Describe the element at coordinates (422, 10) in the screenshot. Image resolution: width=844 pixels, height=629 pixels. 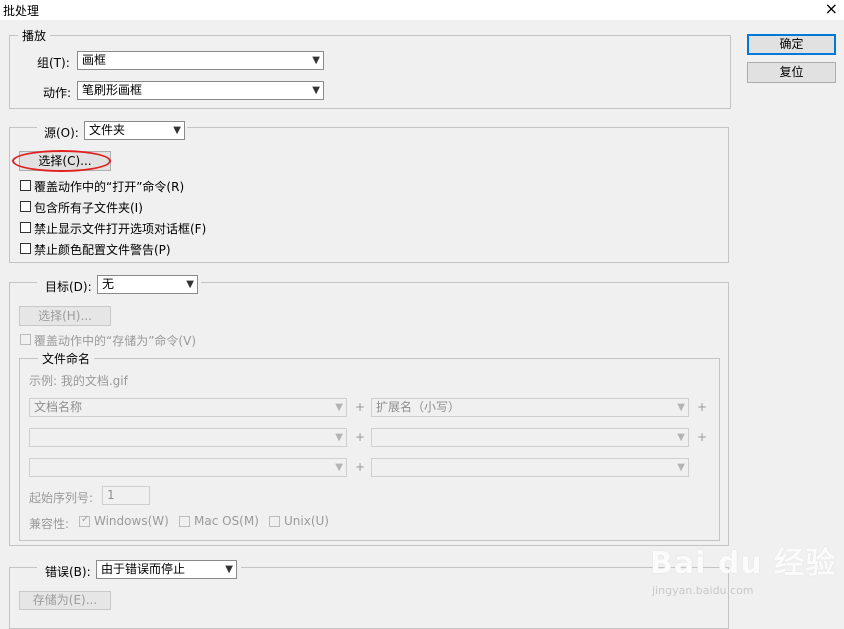
I see `title-bar` at that location.